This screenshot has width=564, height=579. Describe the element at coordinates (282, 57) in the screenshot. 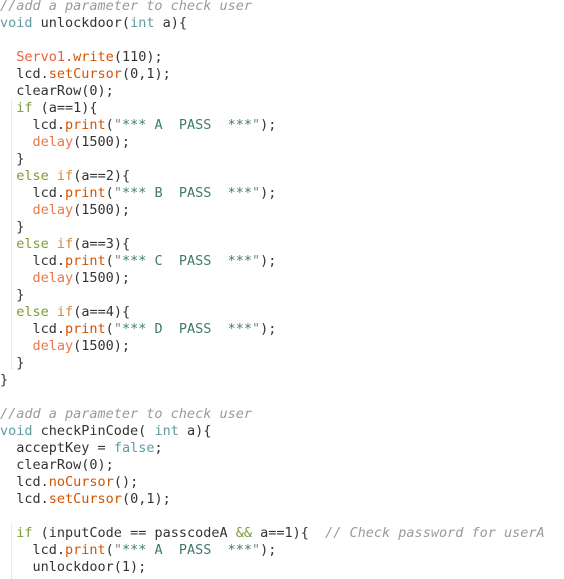

I see `code-line: Servo1.write(110);` at that location.